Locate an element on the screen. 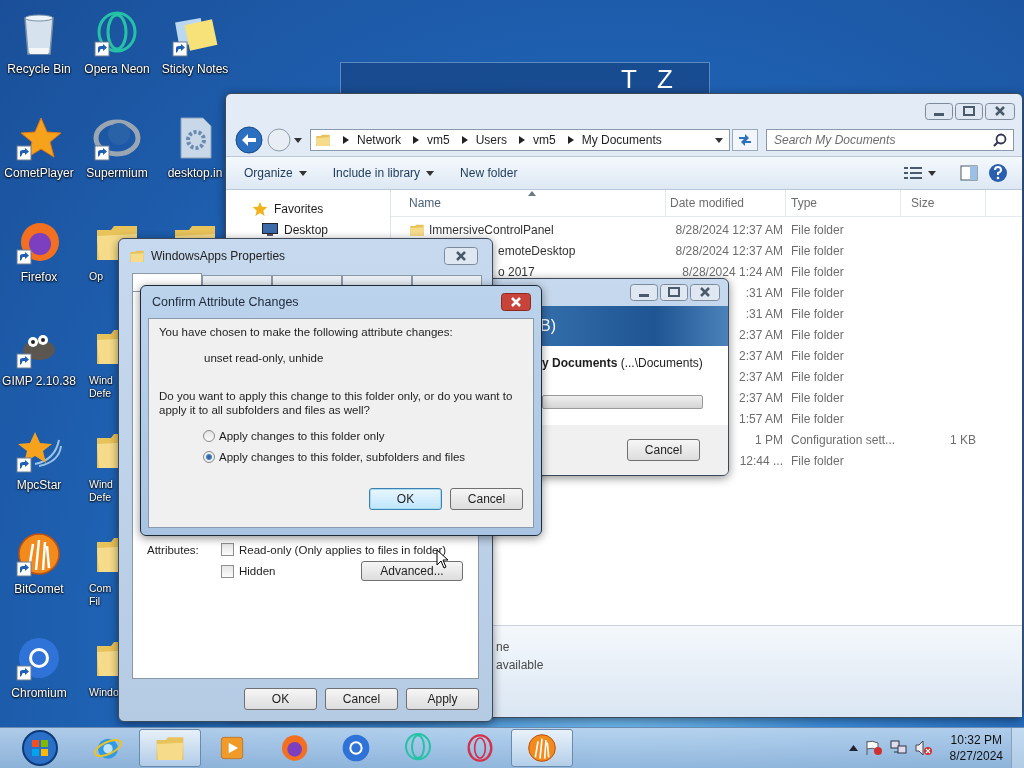 This screenshot has height=768, width=1024. column-header: Size is located at coordinates (943, 203).